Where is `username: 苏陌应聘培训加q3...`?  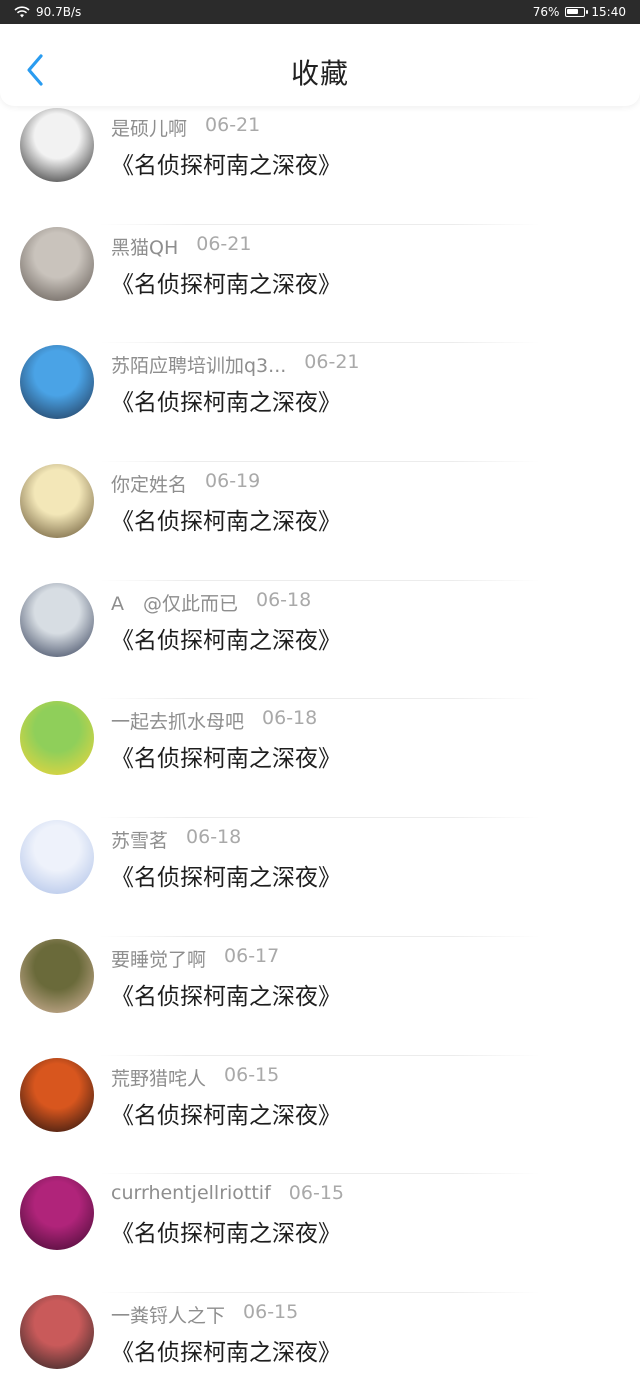
username: 苏陌应聘培训加q3... is located at coordinates (198, 364).